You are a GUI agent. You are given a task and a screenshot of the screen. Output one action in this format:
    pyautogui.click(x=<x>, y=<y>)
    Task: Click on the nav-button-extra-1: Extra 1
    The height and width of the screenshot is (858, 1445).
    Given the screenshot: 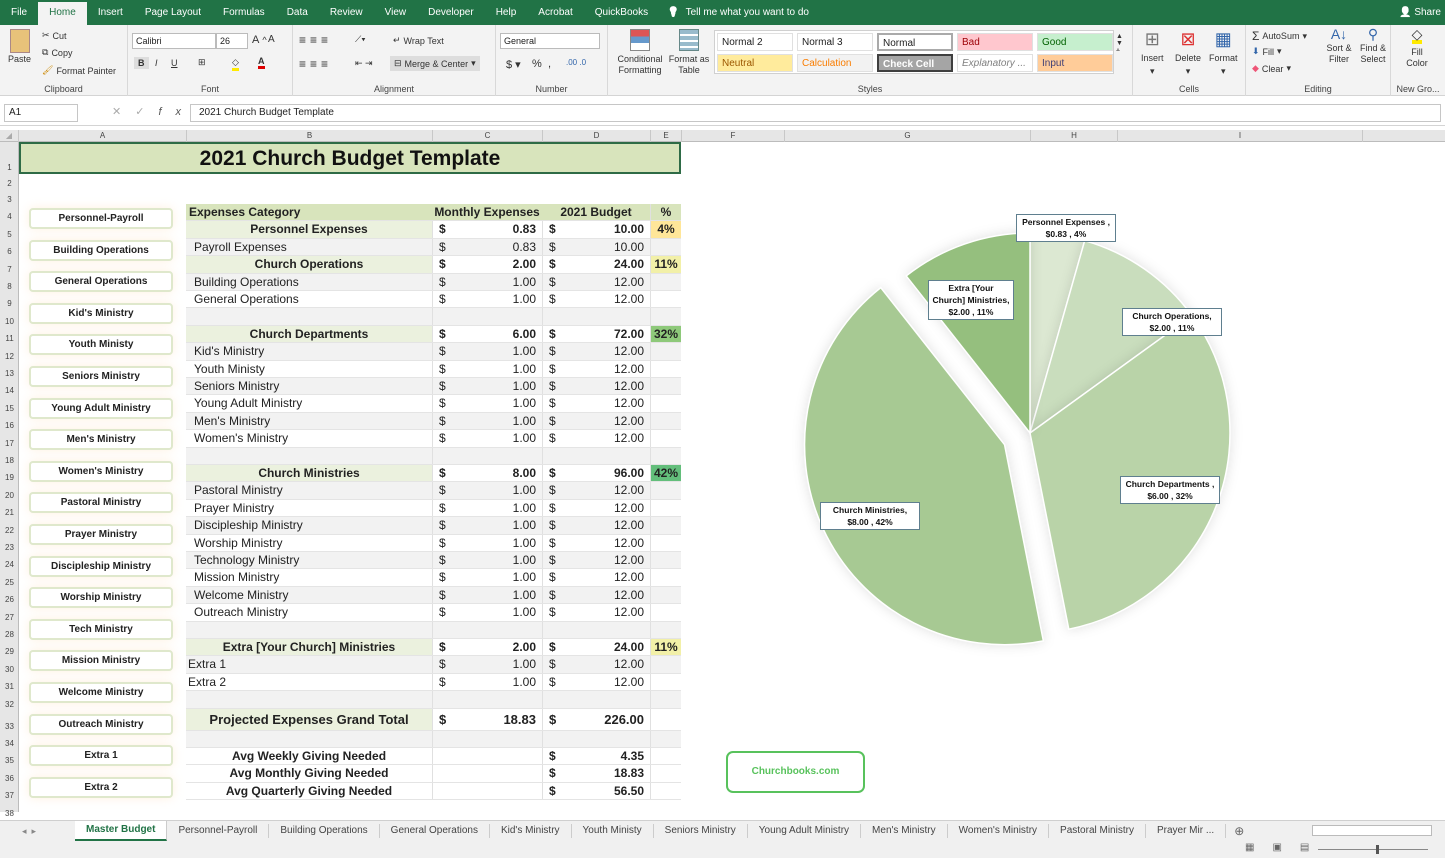 What is the action you would take?
    pyautogui.click(x=101, y=756)
    